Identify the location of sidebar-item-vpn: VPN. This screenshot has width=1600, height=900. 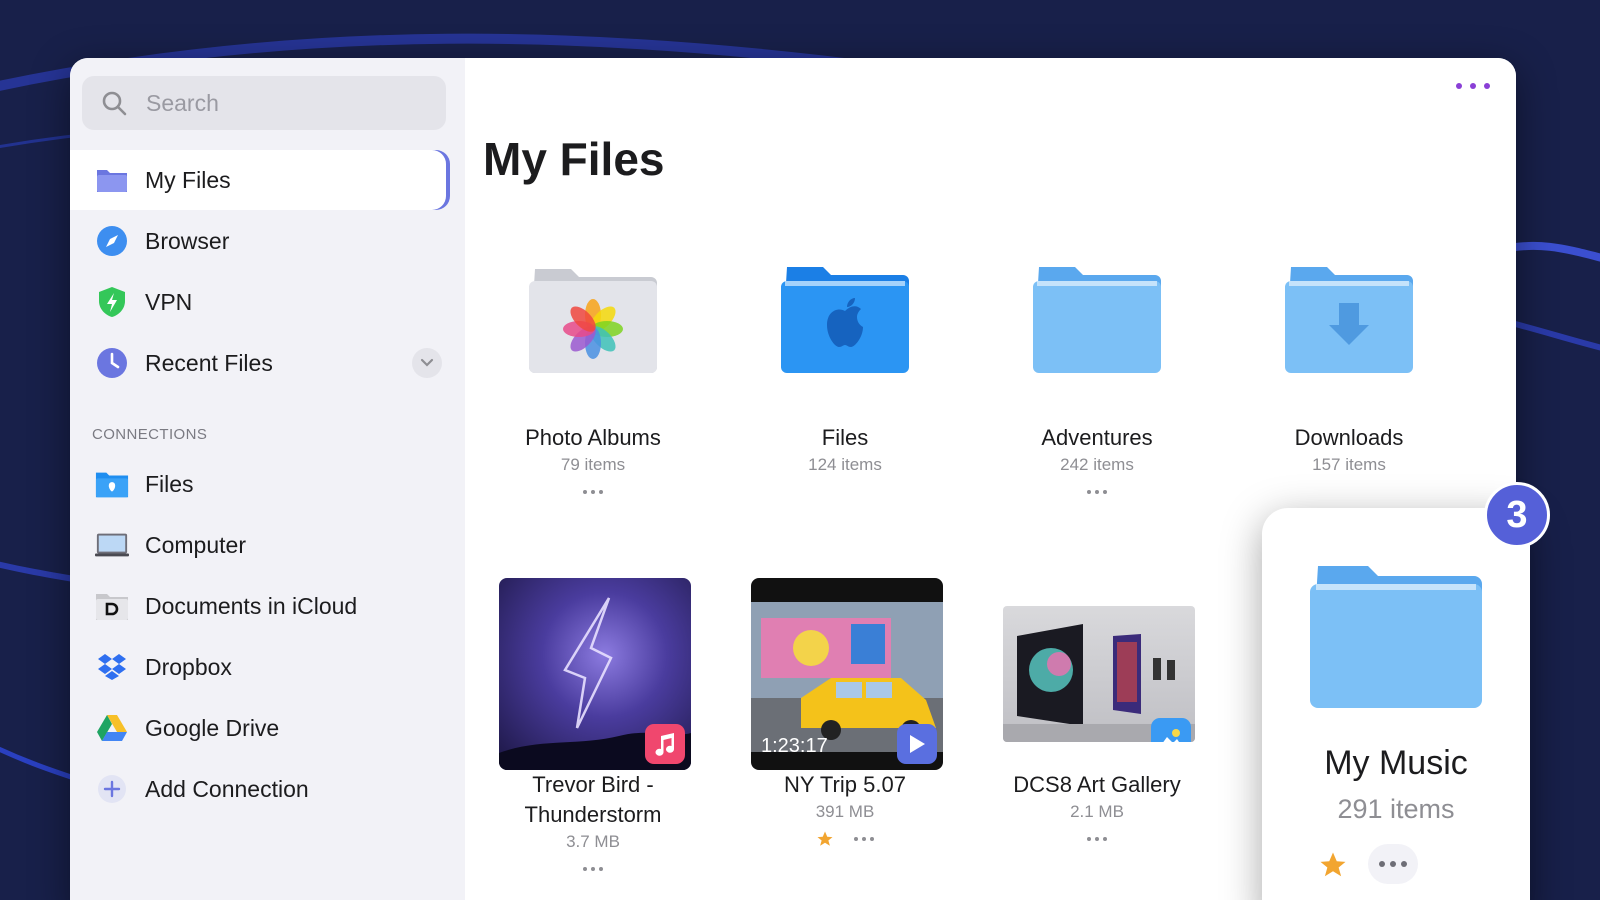
(260, 302).